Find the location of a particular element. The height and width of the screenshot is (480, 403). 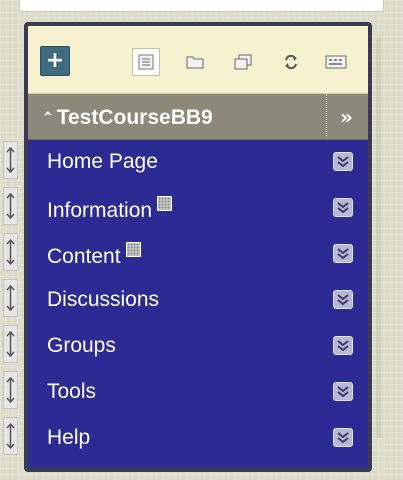

double-chevron-right-icon: » is located at coordinates (346, 117).